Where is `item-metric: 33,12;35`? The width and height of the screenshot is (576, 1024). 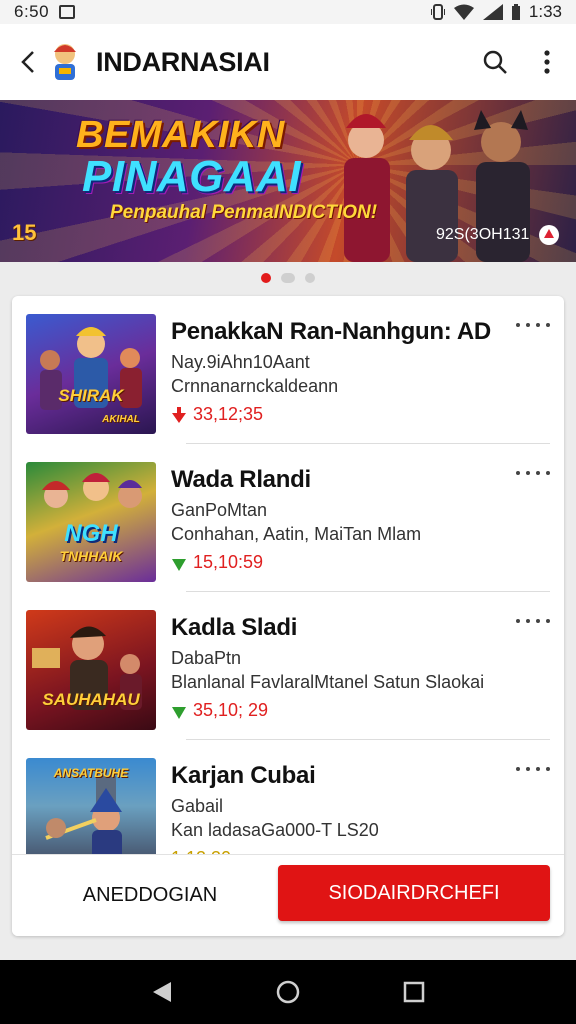
item-metric: 33,12;35 is located at coordinates (217, 414).